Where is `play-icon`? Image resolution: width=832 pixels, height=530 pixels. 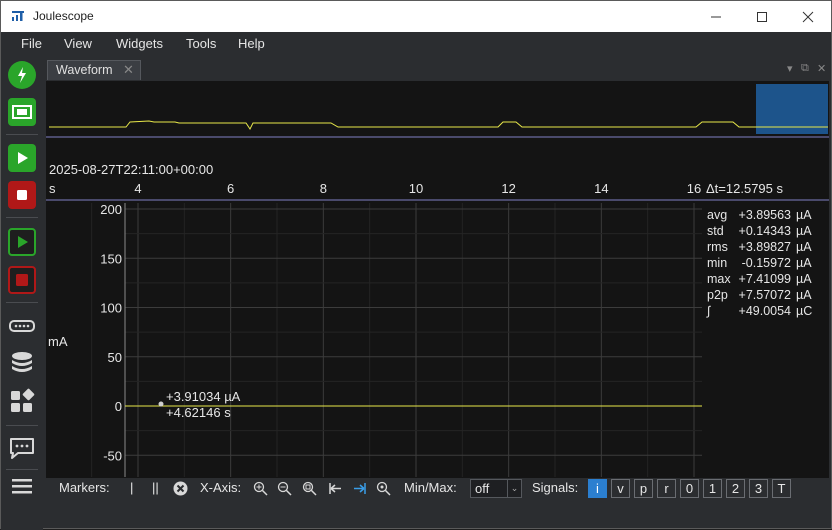
play-icon is located at coordinates (23, 158).